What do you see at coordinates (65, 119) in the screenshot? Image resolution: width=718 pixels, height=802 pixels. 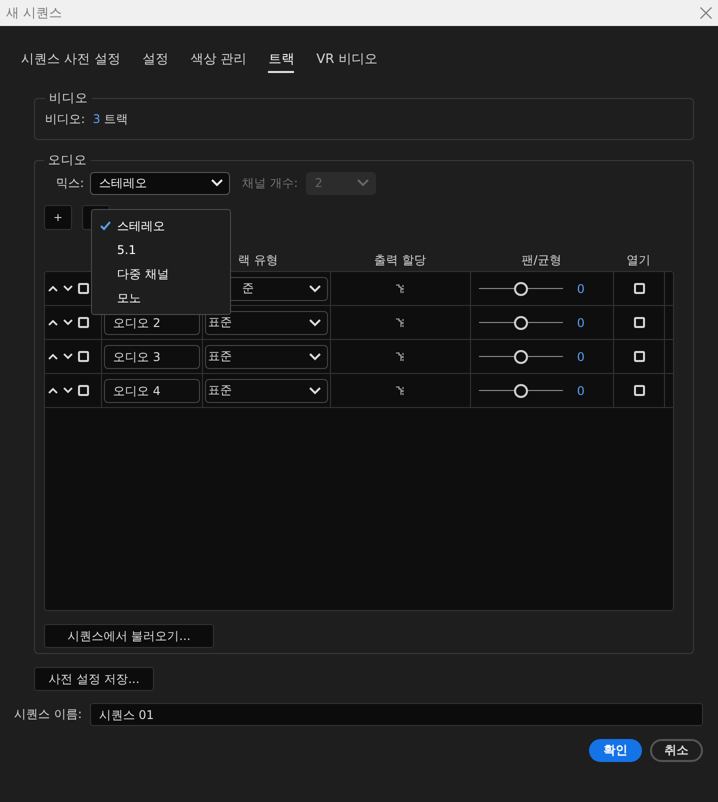 I see `video-label: 비디오:` at bounding box center [65, 119].